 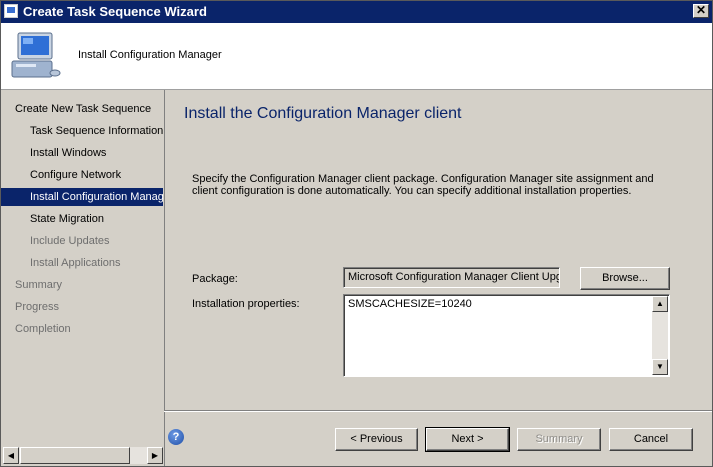 I want to click on next-button: Next >, so click(x=467, y=439).